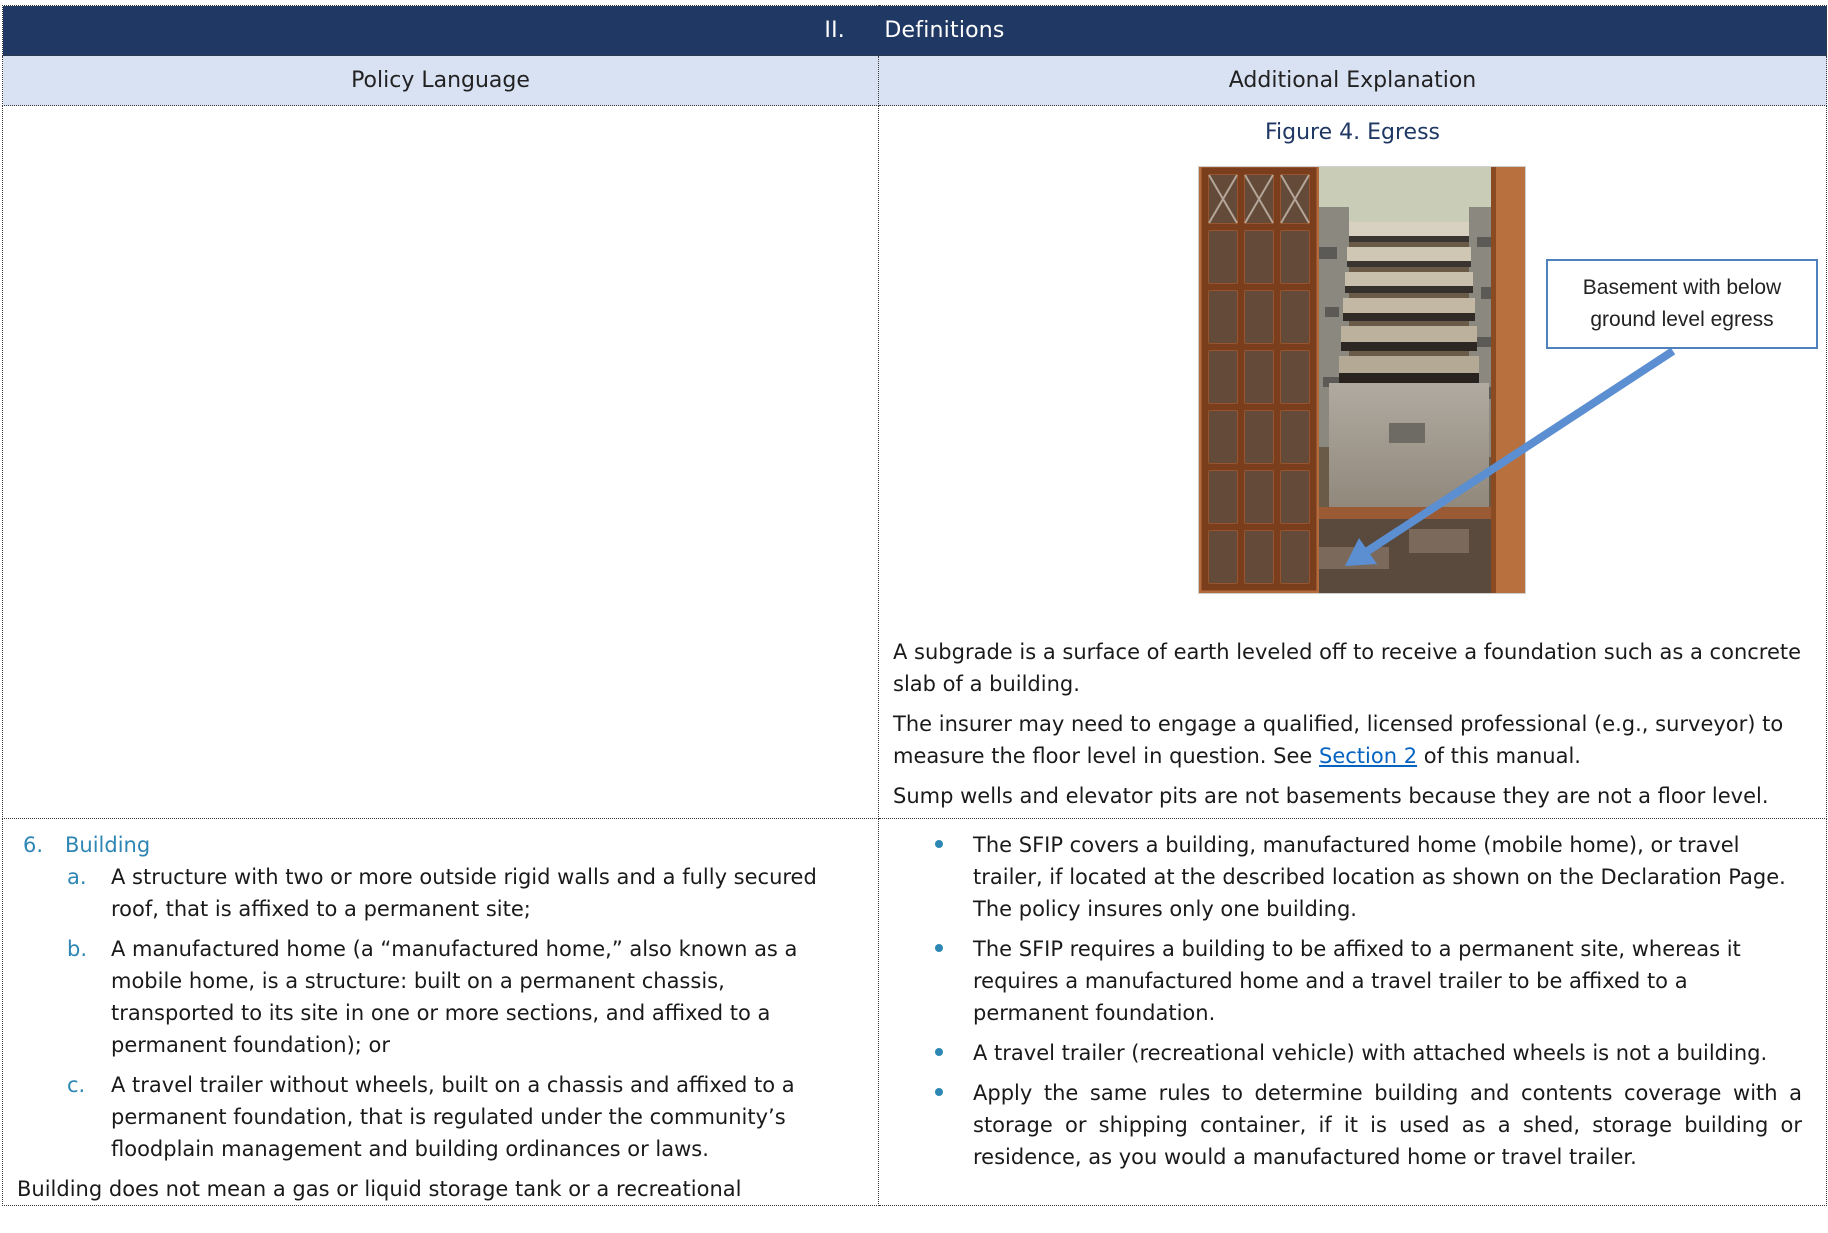  What do you see at coordinates (1352, 80) in the screenshot?
I see `column-header-additional-explanation: Additional Explanation` at bounding box center [1352, 80].